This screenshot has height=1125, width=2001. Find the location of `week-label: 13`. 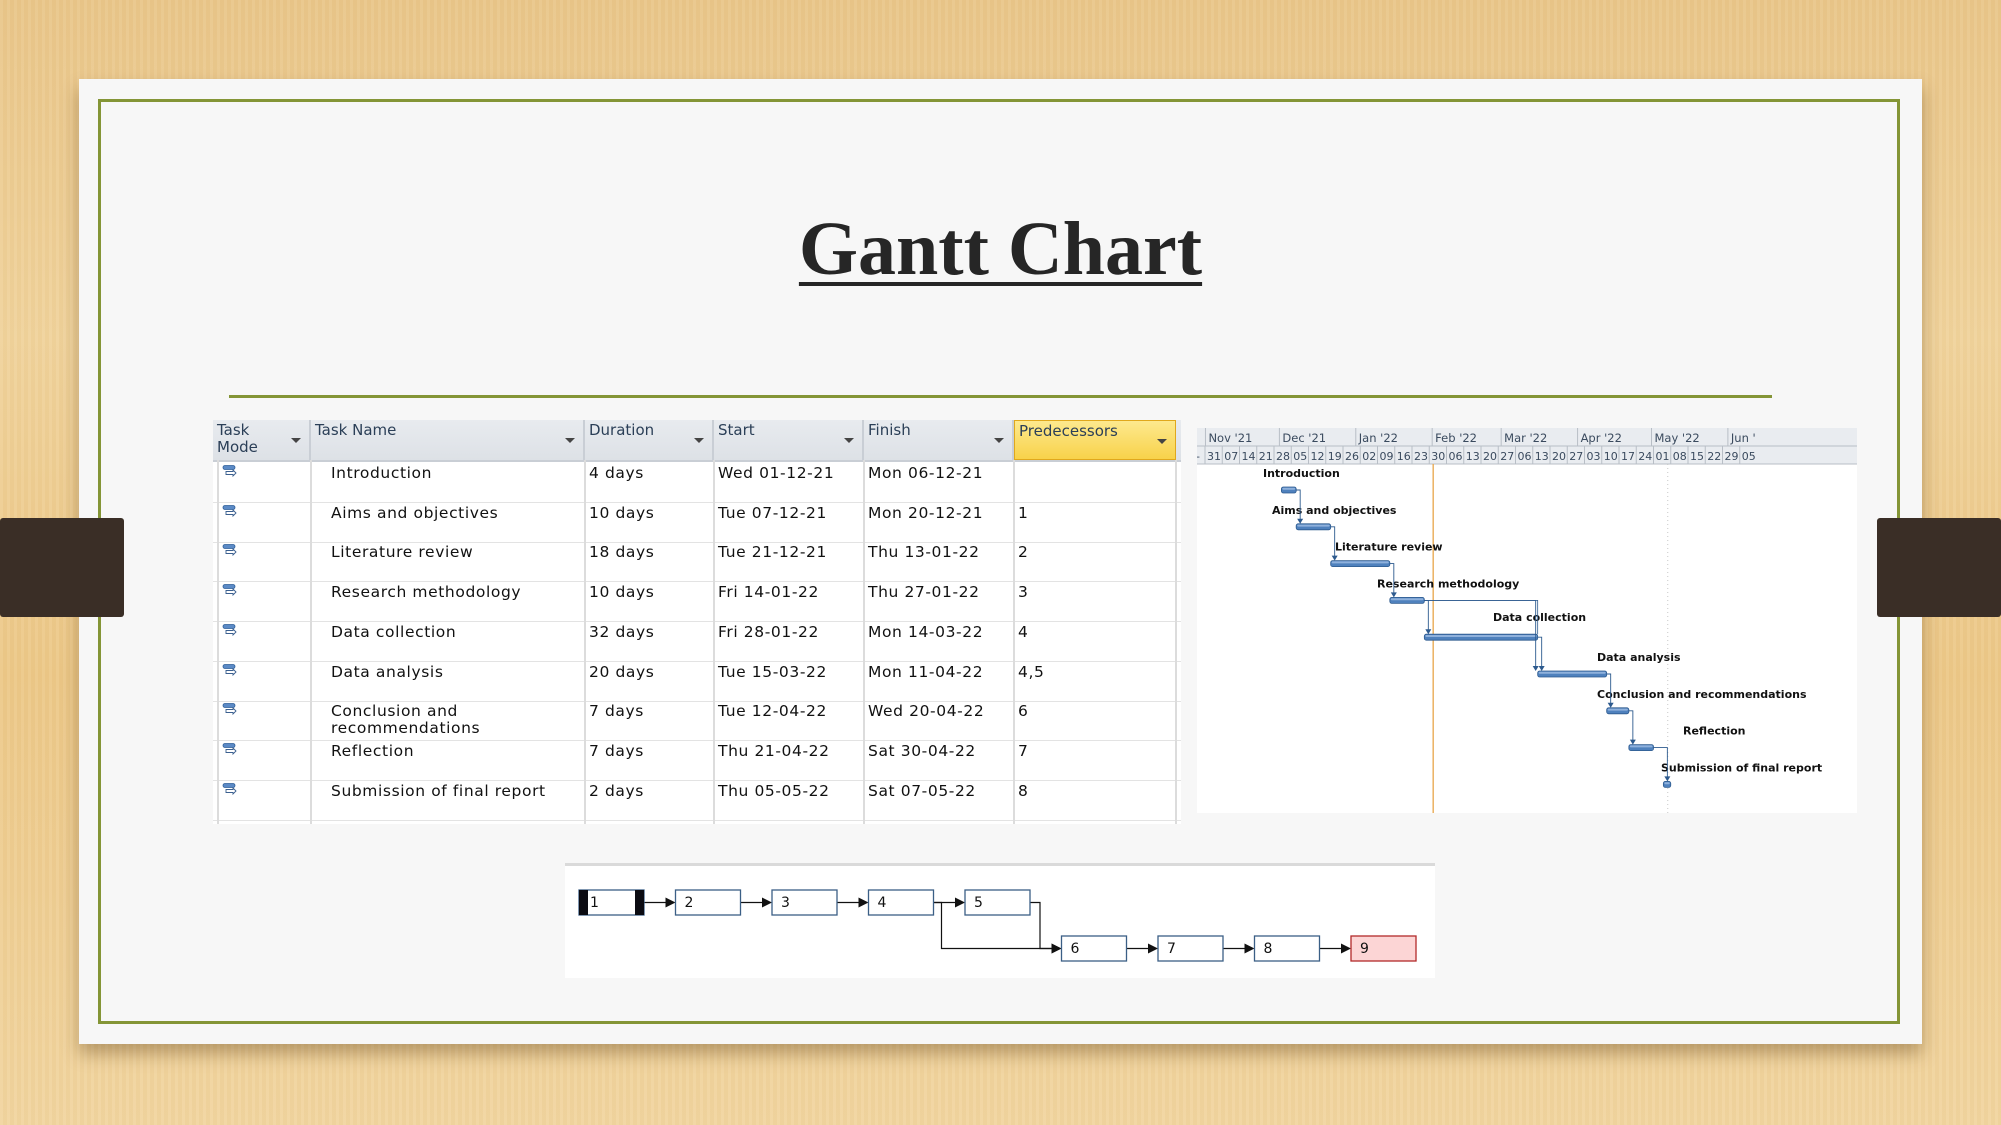

week-label: 13 is located at coordinates (1473, 456).